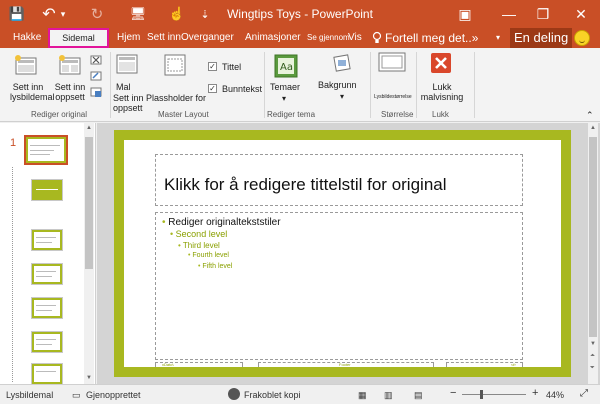  Describe the element at coordinates (555, 395) in the screenshot. I see `zoom-level: 44%` at that location.